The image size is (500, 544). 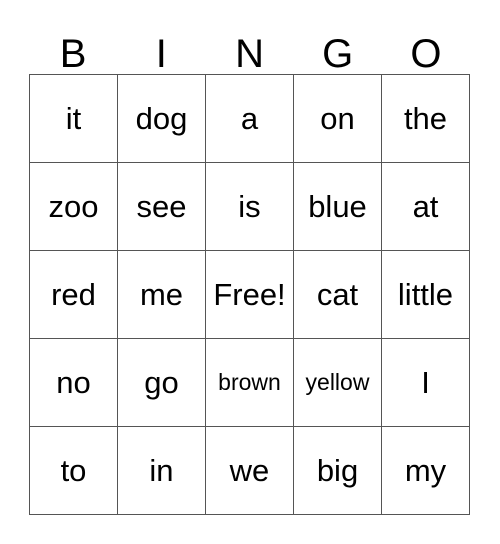 I want to click on bingo-cell: cat, so click(x=338, y=295).